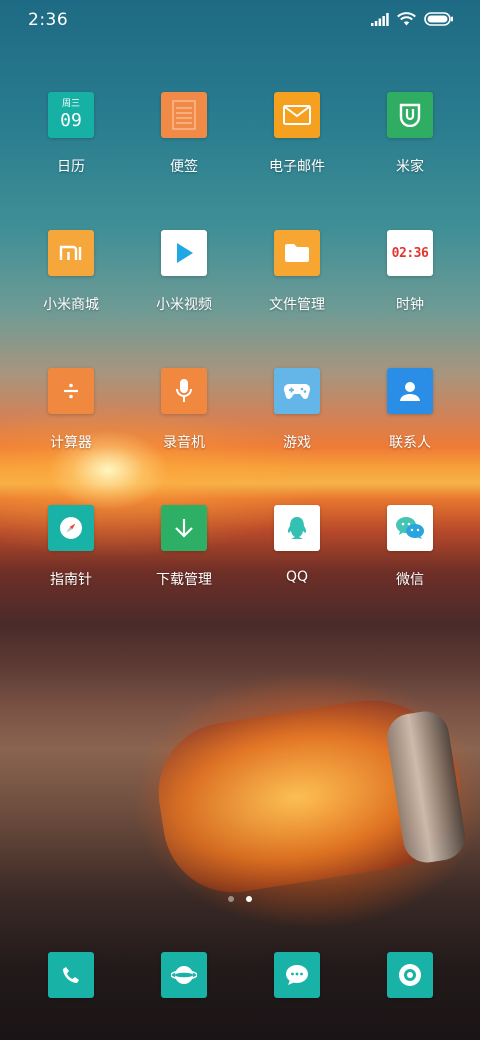 This screenshot has height=1040, width=480. What do you see at coordinates (297, 253) in the screenshot?
I see `folder-icon` at bounding box center [297, 253].